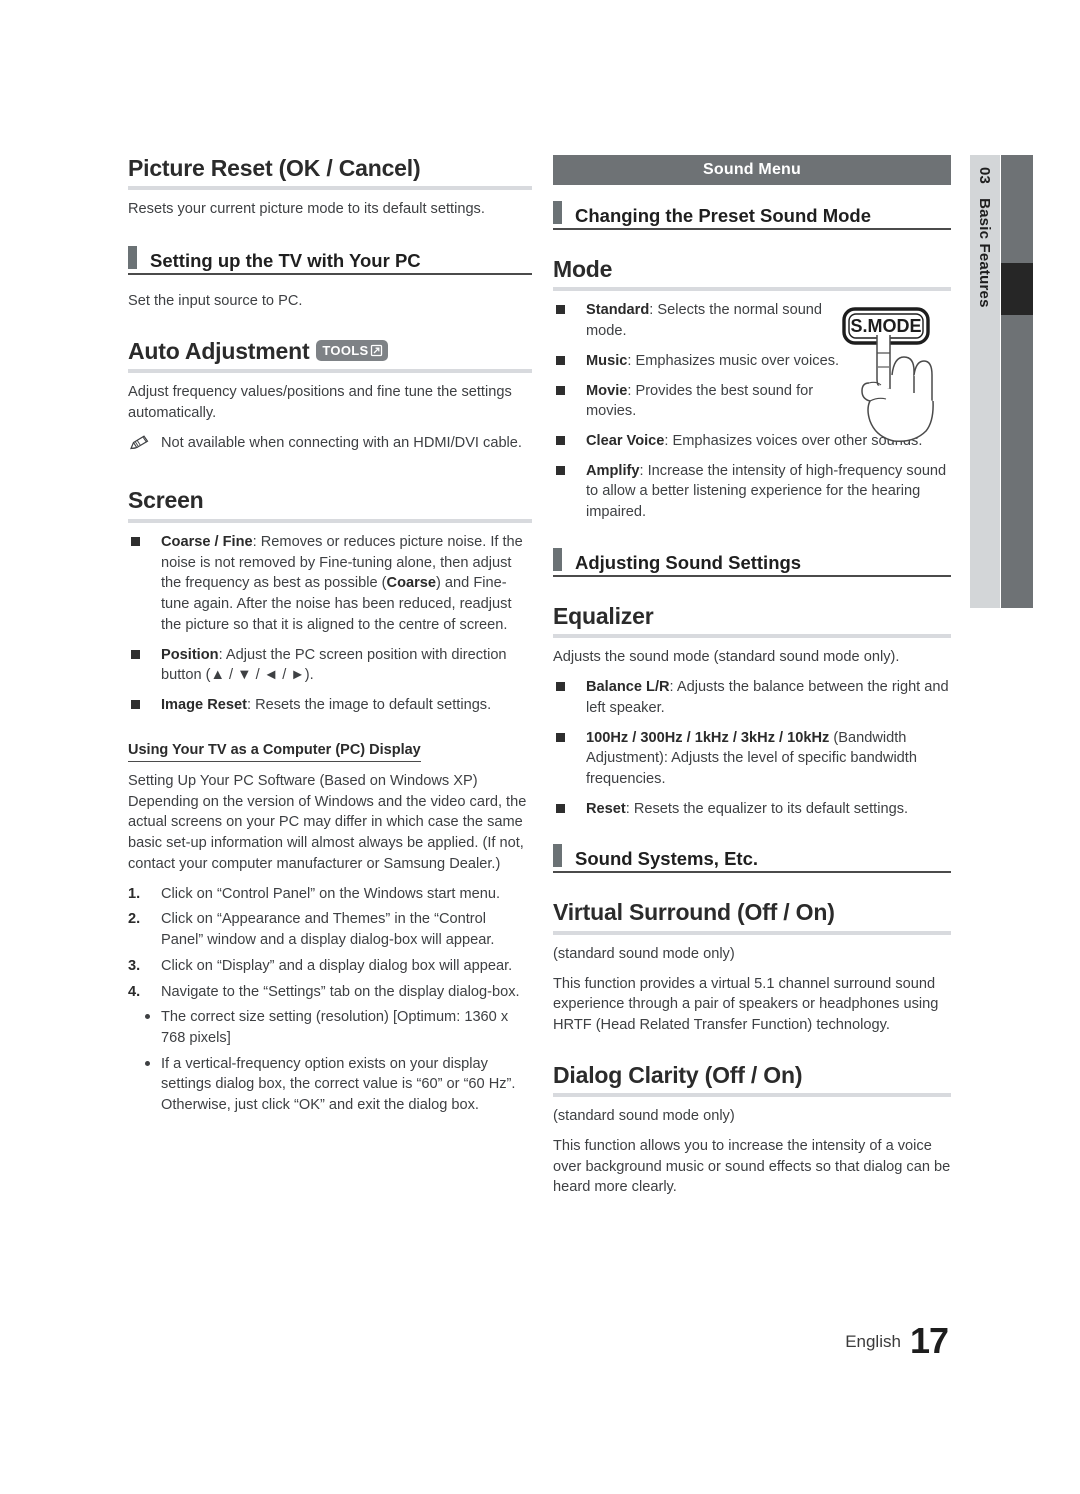  What do you see at coordinates (603, 615) in the screenshot?
I see `equalizer-heading: Equalizer` at bounding box center [603, 615].